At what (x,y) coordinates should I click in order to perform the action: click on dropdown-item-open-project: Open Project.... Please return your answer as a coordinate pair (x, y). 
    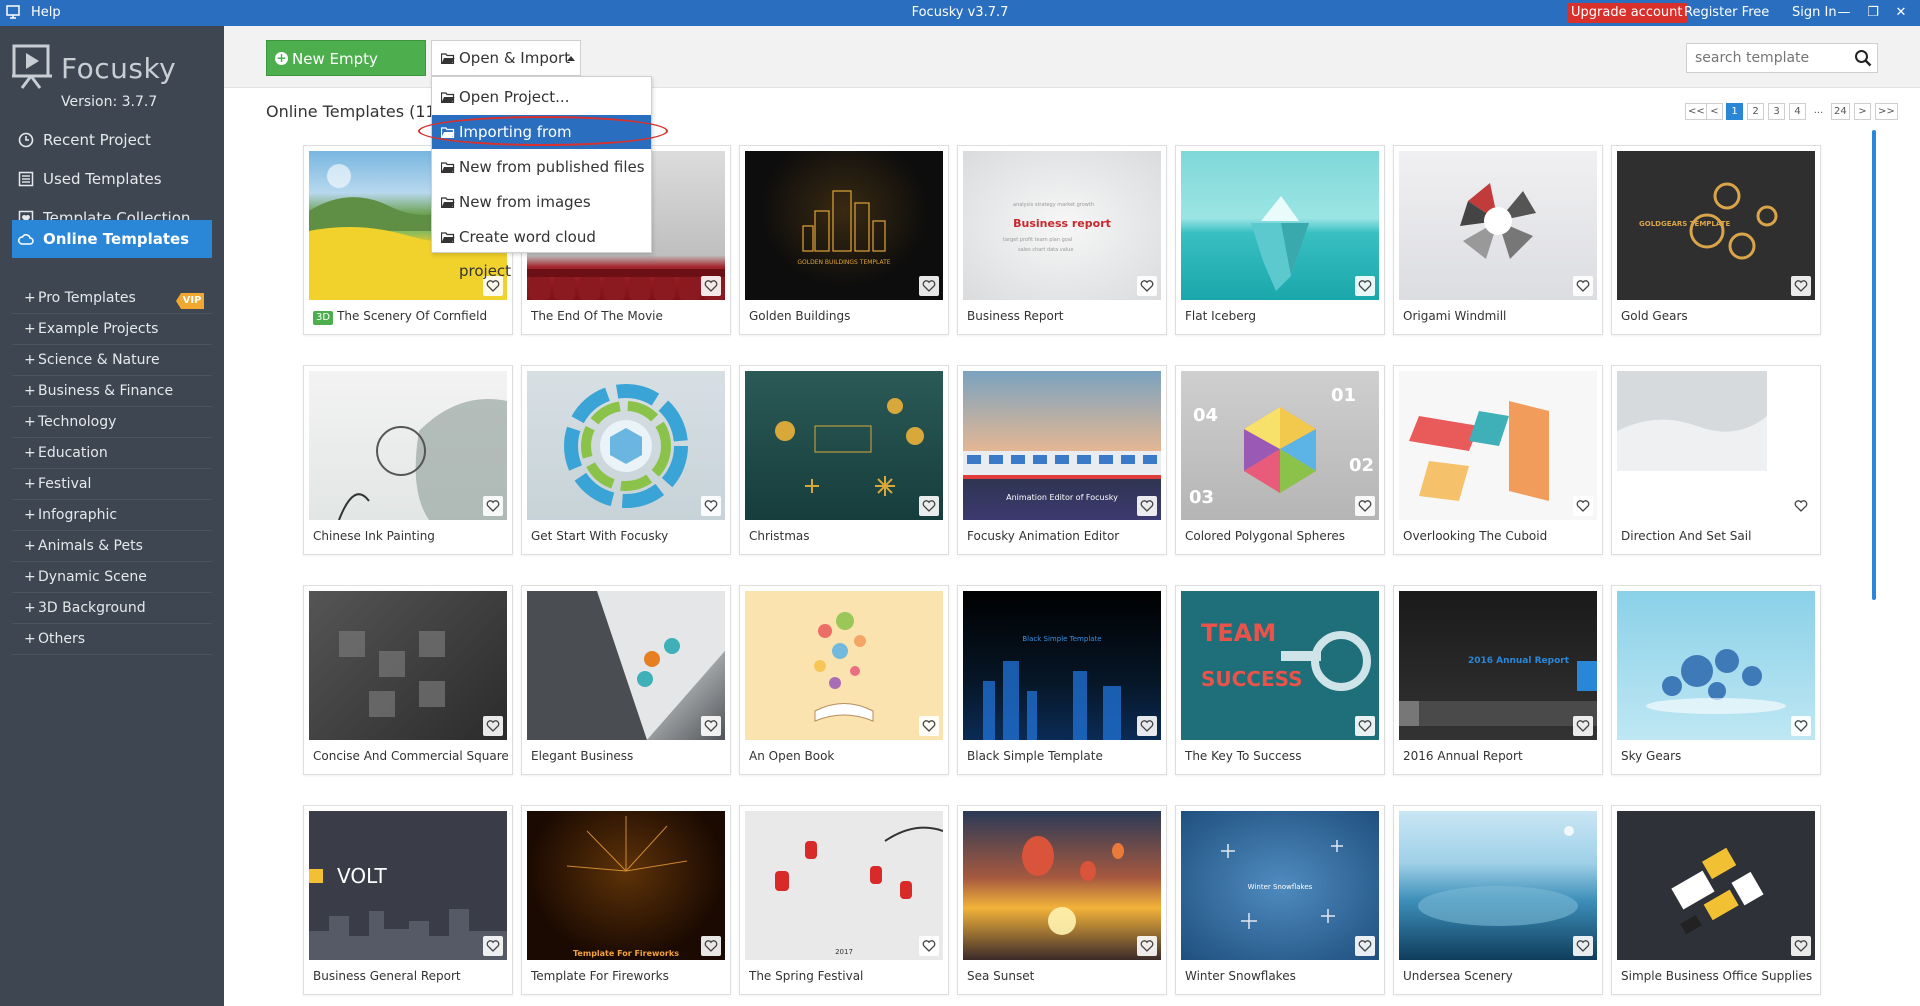
    Looking at the image, I should click on (541, 97).